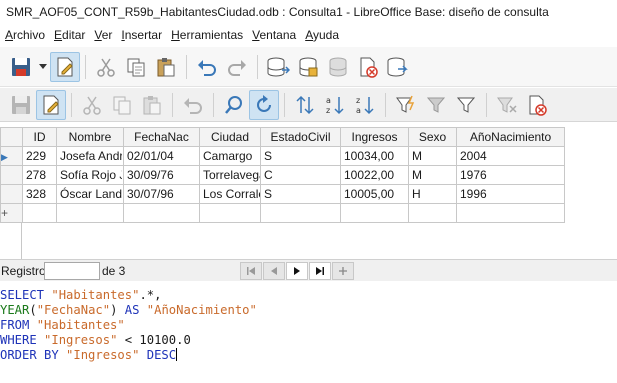 The height and width of the screenshot is (383, 617). What do you see at coordinates (277, 35) in the screenshot?
I see `menu-ventana: Ventana` at bounding box center [277, 35].